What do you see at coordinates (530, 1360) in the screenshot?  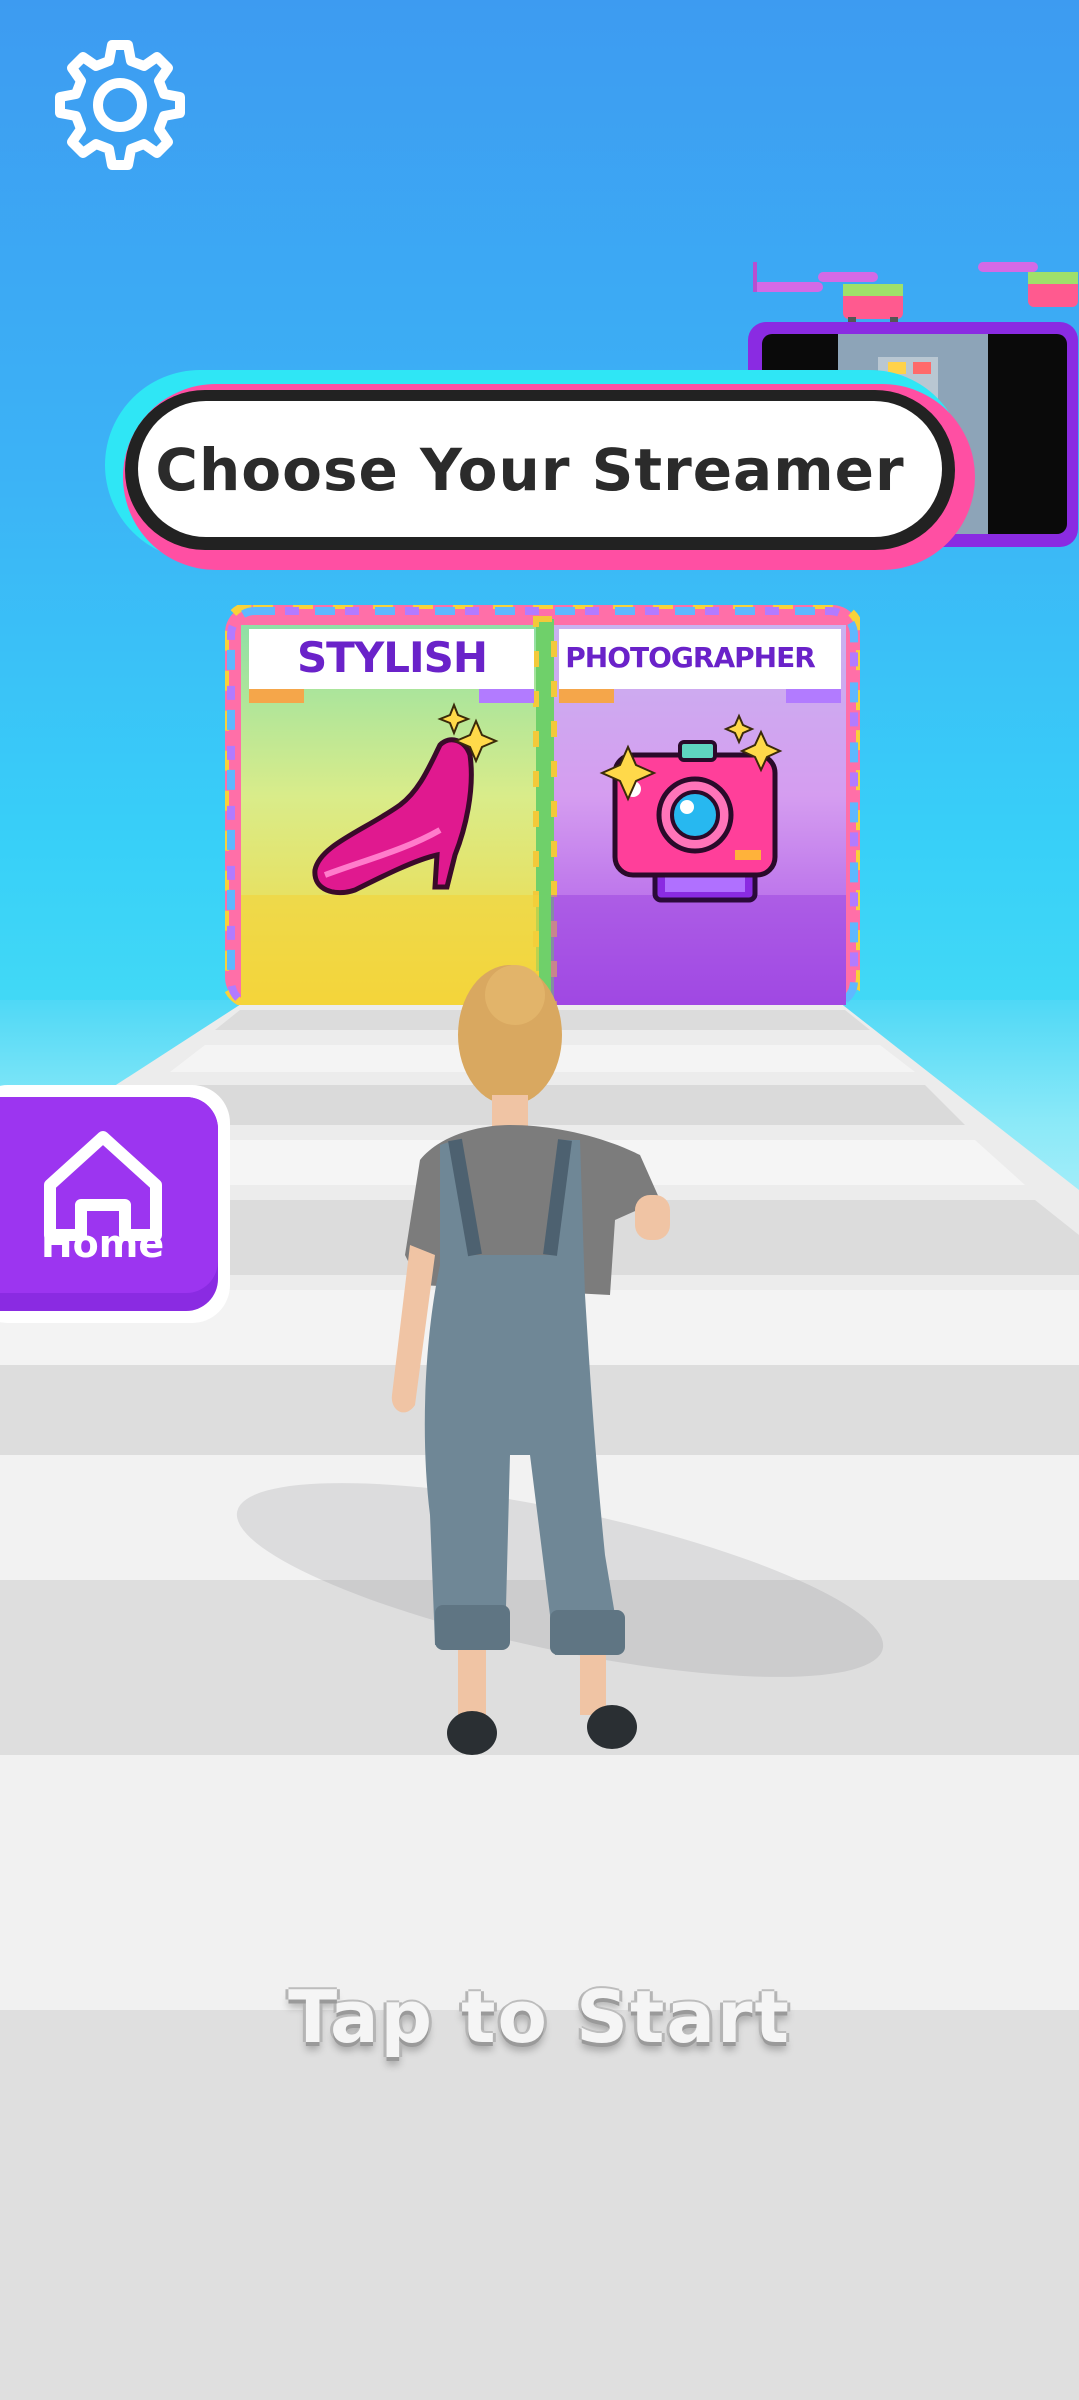 I see `player-character` at bounding box center [530, 1360].